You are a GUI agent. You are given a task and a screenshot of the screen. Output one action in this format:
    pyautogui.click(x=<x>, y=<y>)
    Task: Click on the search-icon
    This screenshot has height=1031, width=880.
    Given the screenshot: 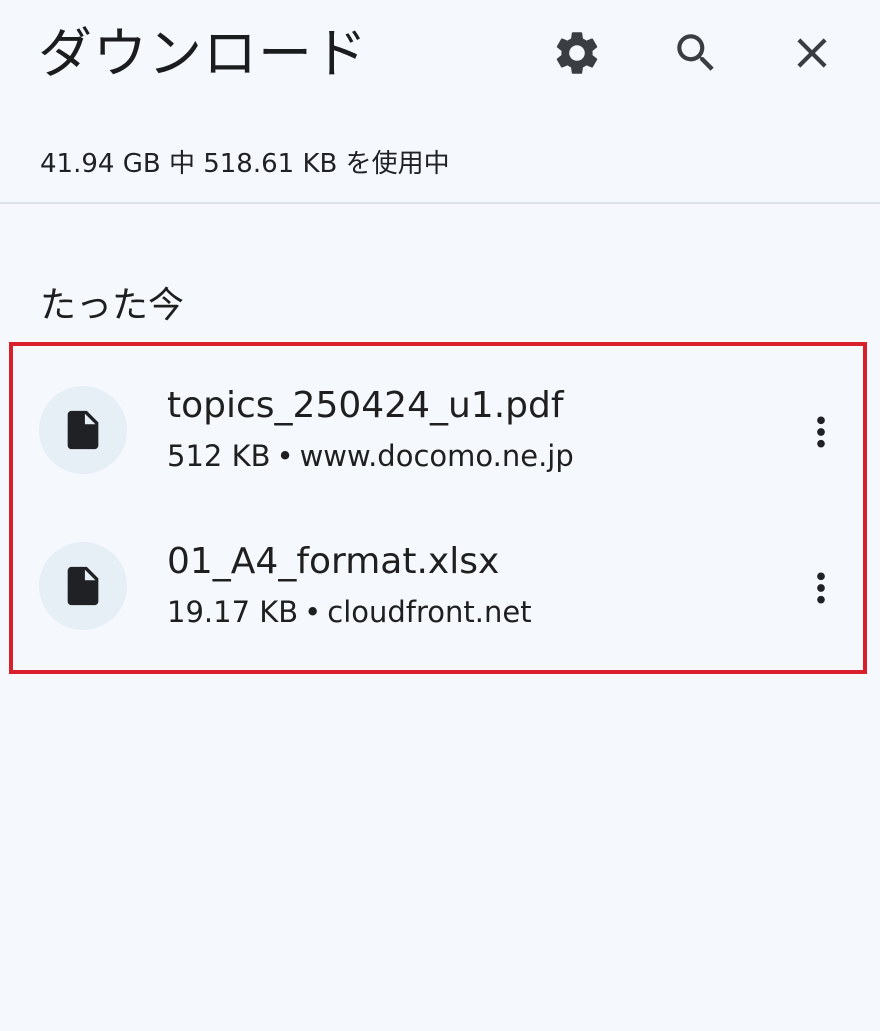 What is the action you would take?
    pyautogui.click(x=695, y=52)
    